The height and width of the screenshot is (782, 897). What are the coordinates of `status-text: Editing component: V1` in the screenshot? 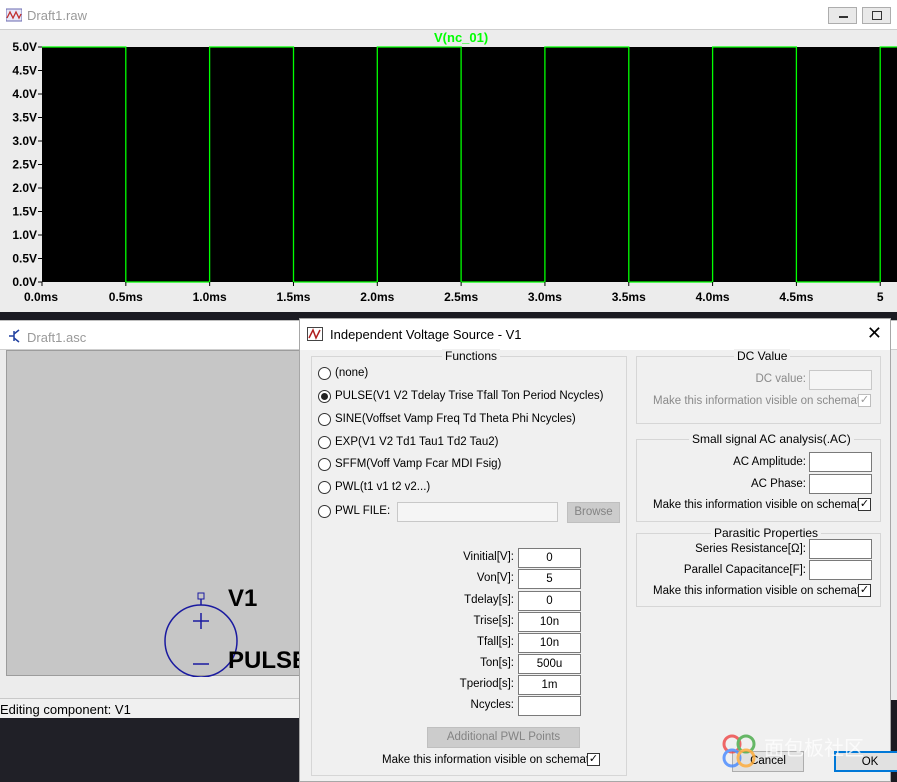 It's located at (65, 709).